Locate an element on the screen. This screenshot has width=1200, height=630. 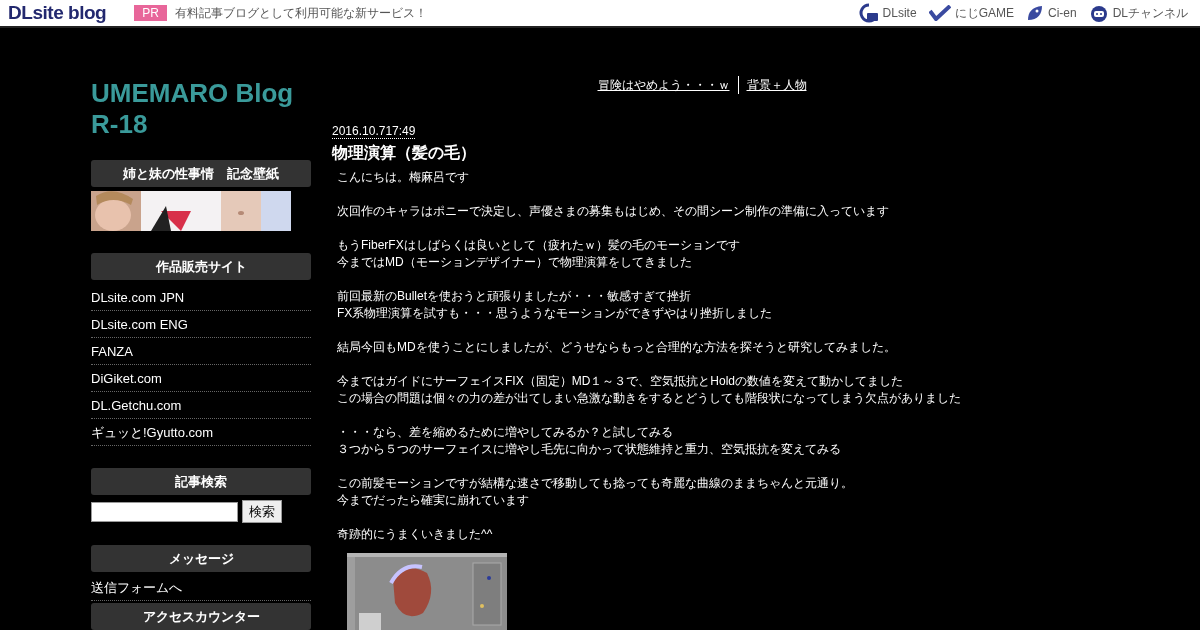
pr-badge: PR is located at coordinates (150, 13).